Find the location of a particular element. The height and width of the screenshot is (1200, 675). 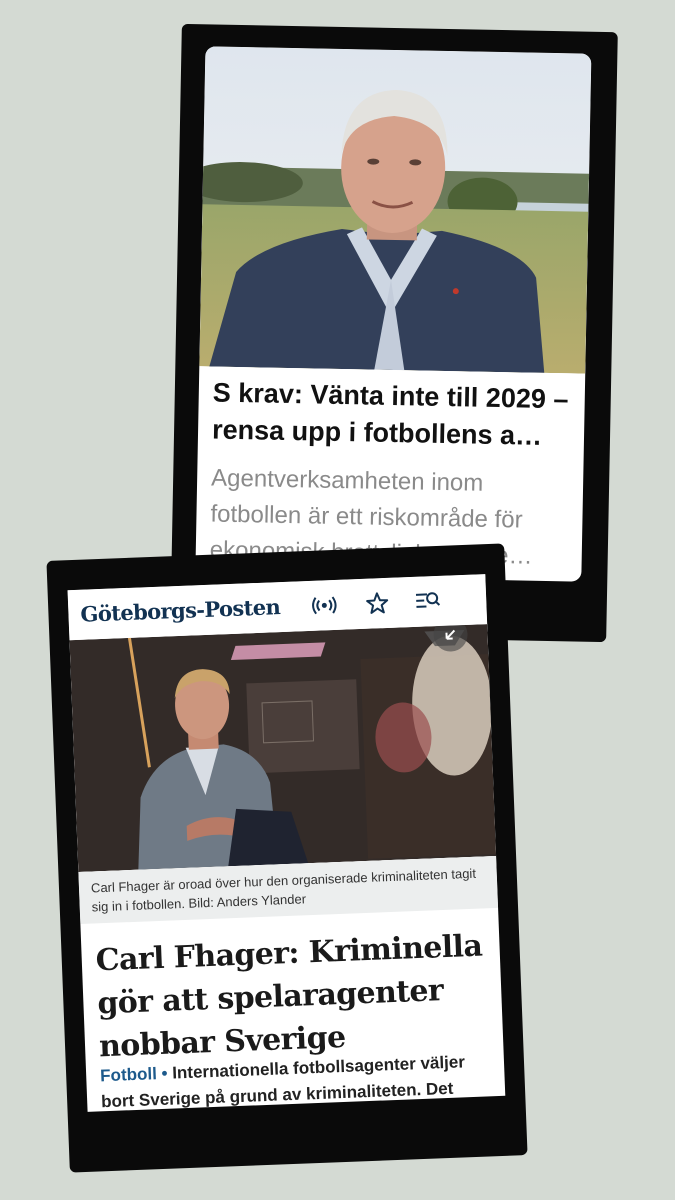

star-icon is located at coordinates (377, 603).